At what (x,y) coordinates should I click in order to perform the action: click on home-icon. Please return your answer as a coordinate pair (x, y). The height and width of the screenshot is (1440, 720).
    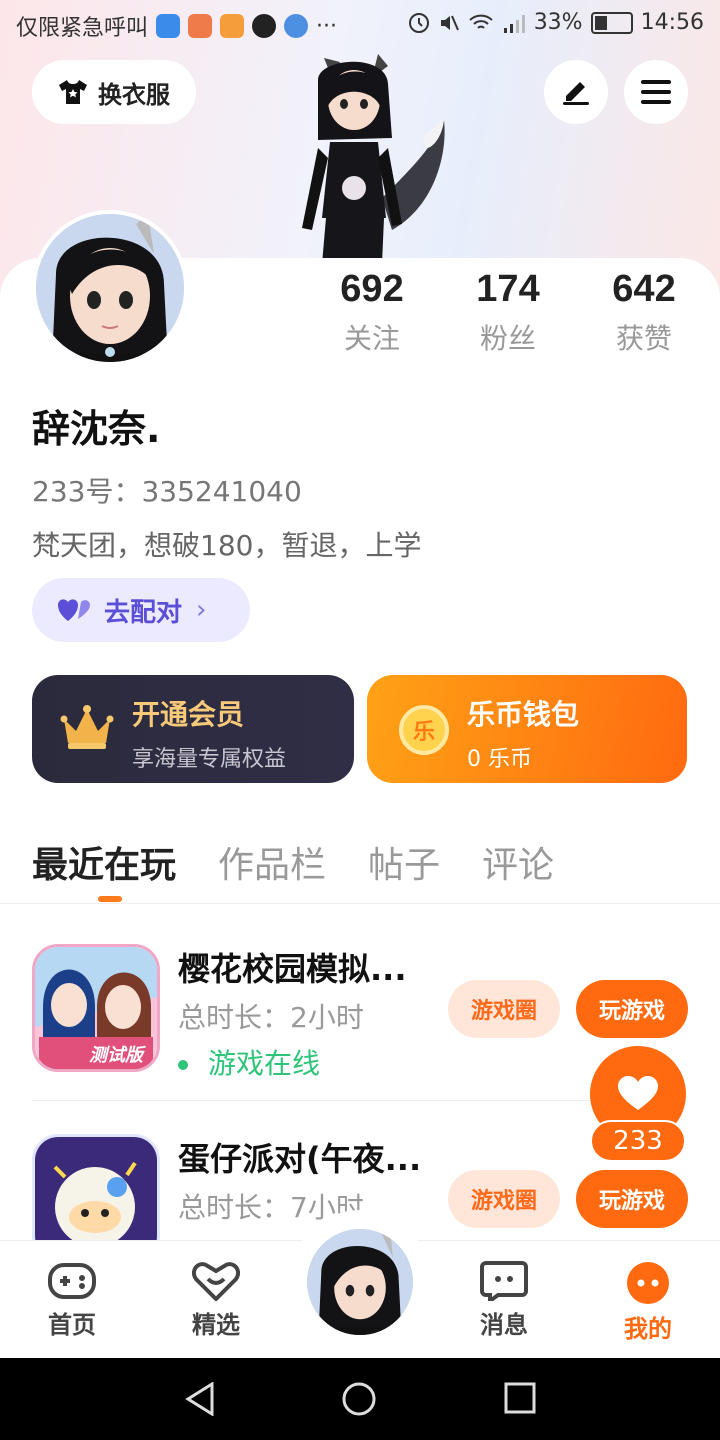
    Looking at the image, I should click on (359, 1399).